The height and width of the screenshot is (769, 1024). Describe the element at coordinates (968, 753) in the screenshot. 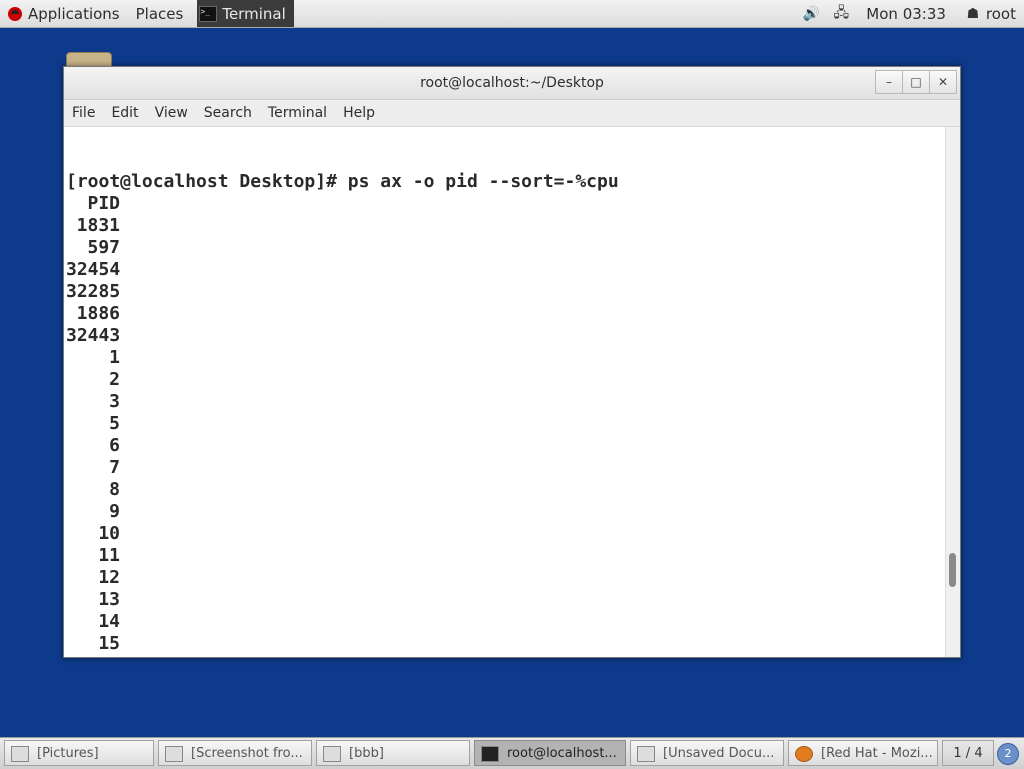

I see `workspace-pager: 1 / 4` at that location.